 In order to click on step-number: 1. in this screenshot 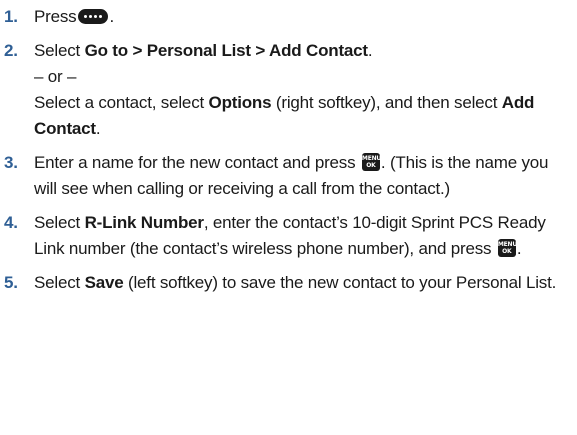, I will do `click(11, 16)`.